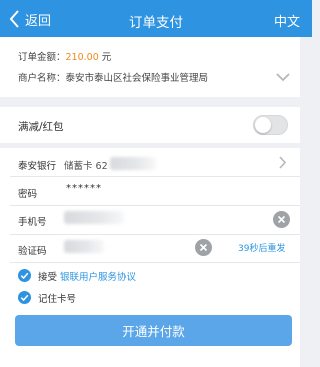 This screenshot has width=320, height=367. Describe the element at coordinates (28, 194) in the screenshot. I see `password-label: 密码` at that location.